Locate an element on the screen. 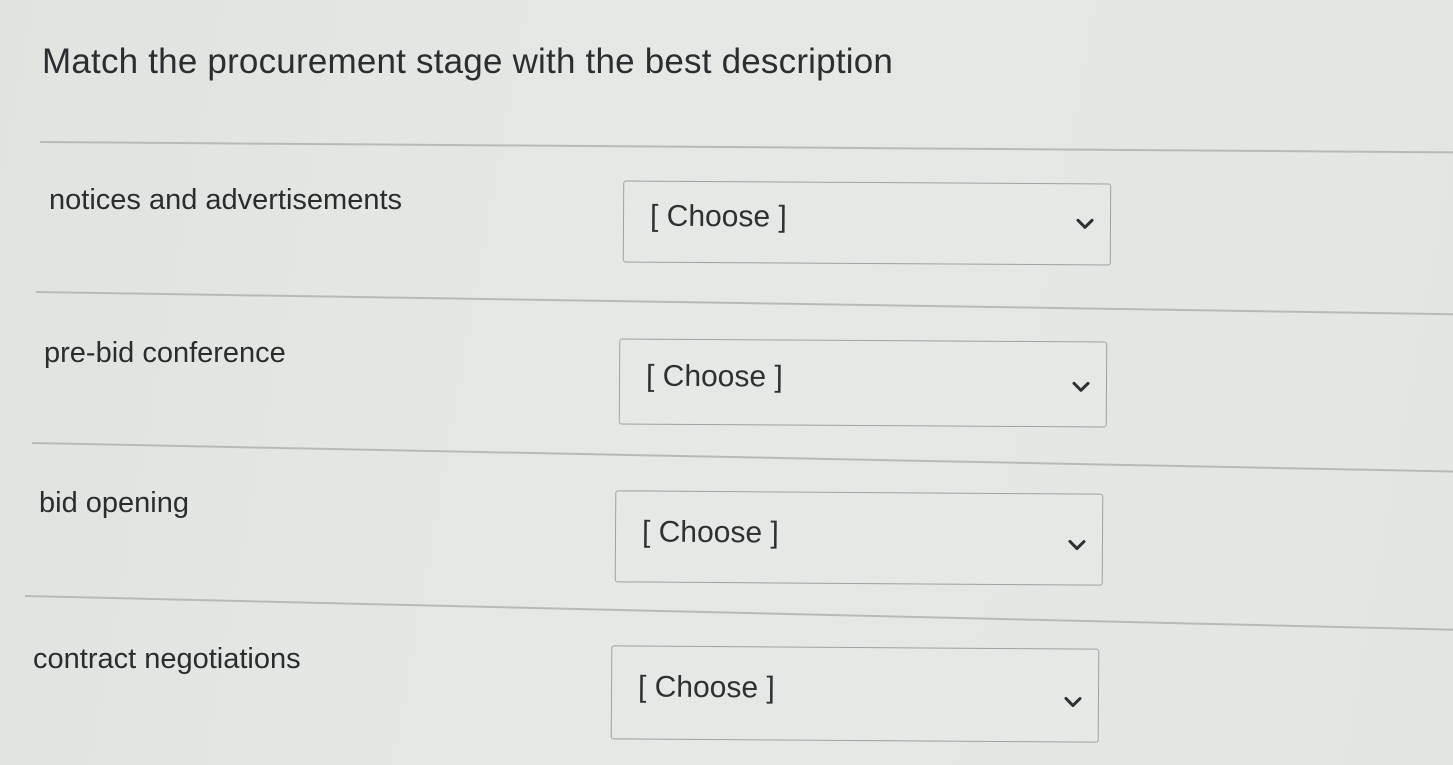 The height and width of the screenshot is (765, 1453). match-prompt-label: pre-bid conference is located at coordinates (165, 353).